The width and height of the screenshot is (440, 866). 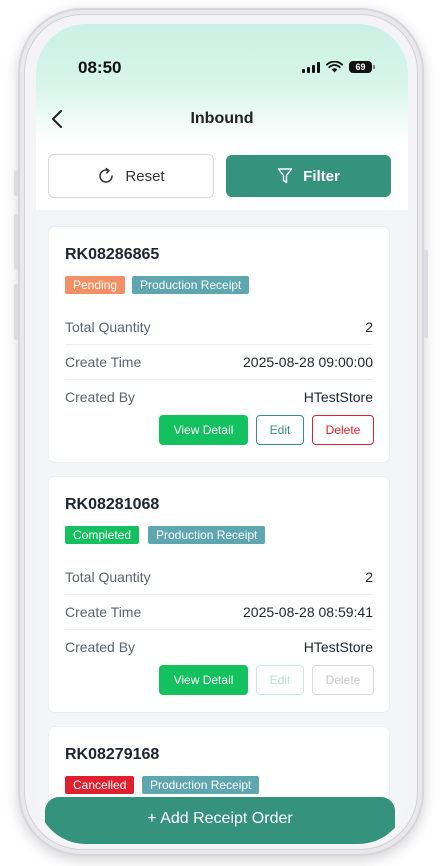 What do you see at coordinates (95, 285) in the screenshot?
I see `status-badge: Pending` at bounding box center [95, 285].